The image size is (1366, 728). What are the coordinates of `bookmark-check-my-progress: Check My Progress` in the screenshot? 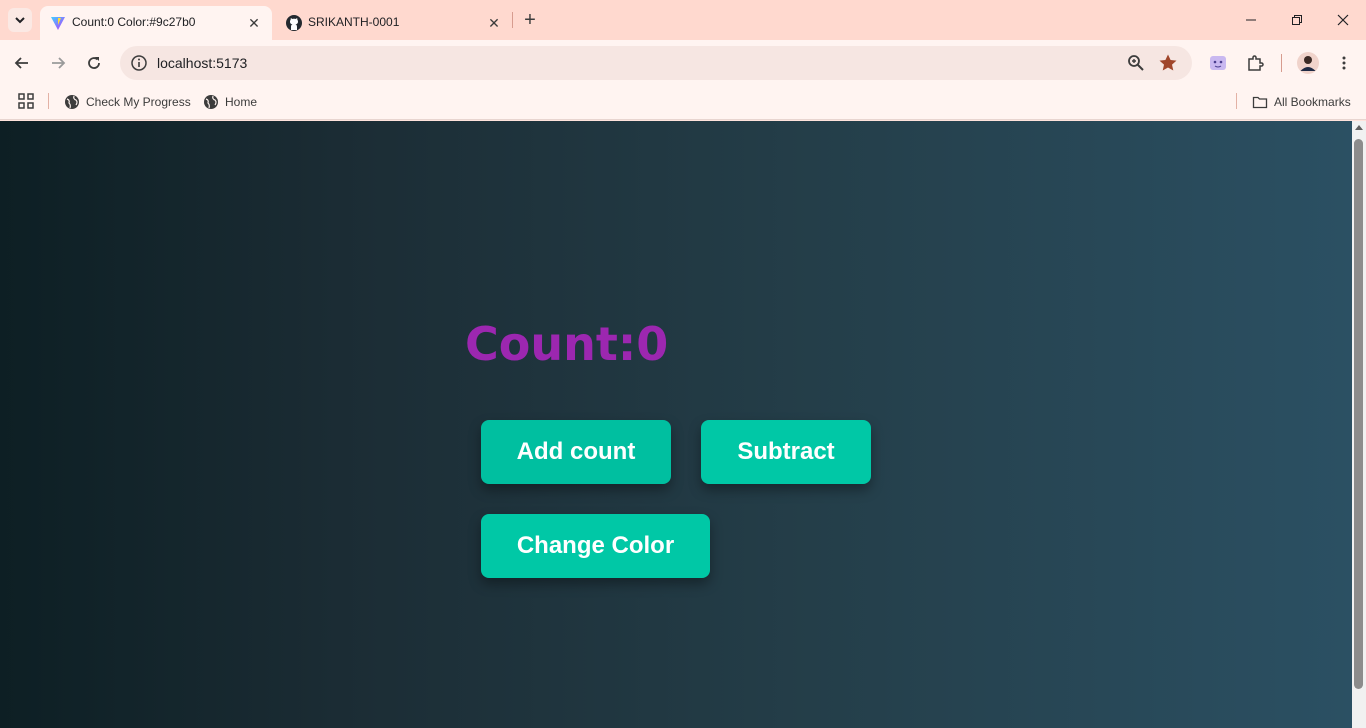 It's located at (127, 102).